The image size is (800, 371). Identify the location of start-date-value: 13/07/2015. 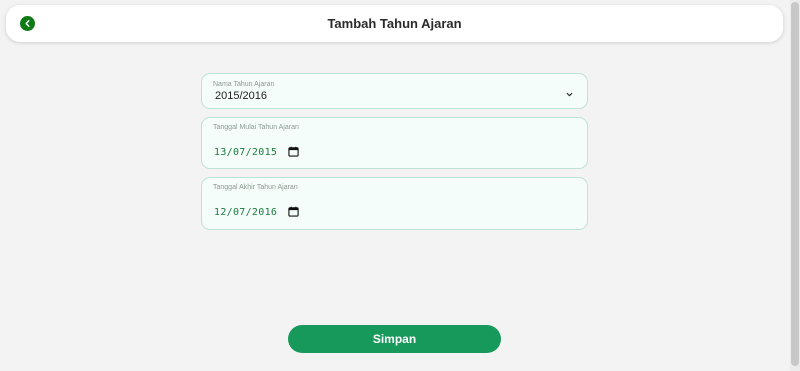
(245, 152).